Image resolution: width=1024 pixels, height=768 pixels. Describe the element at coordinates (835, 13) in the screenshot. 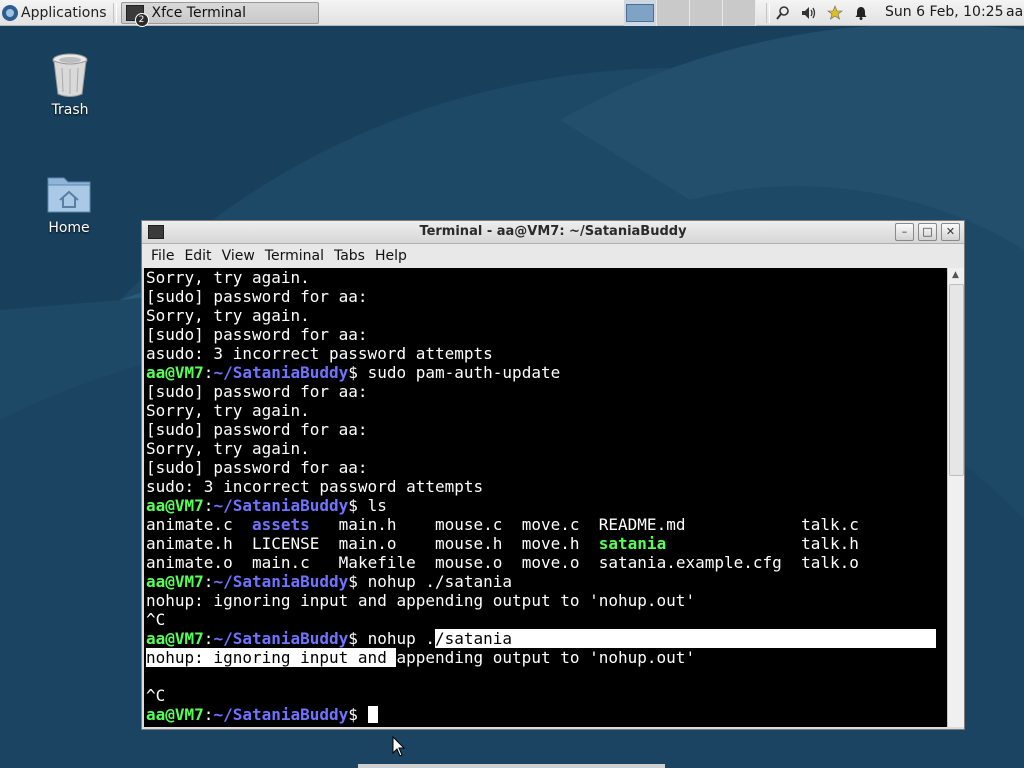

I see `updates-icon` at that location.